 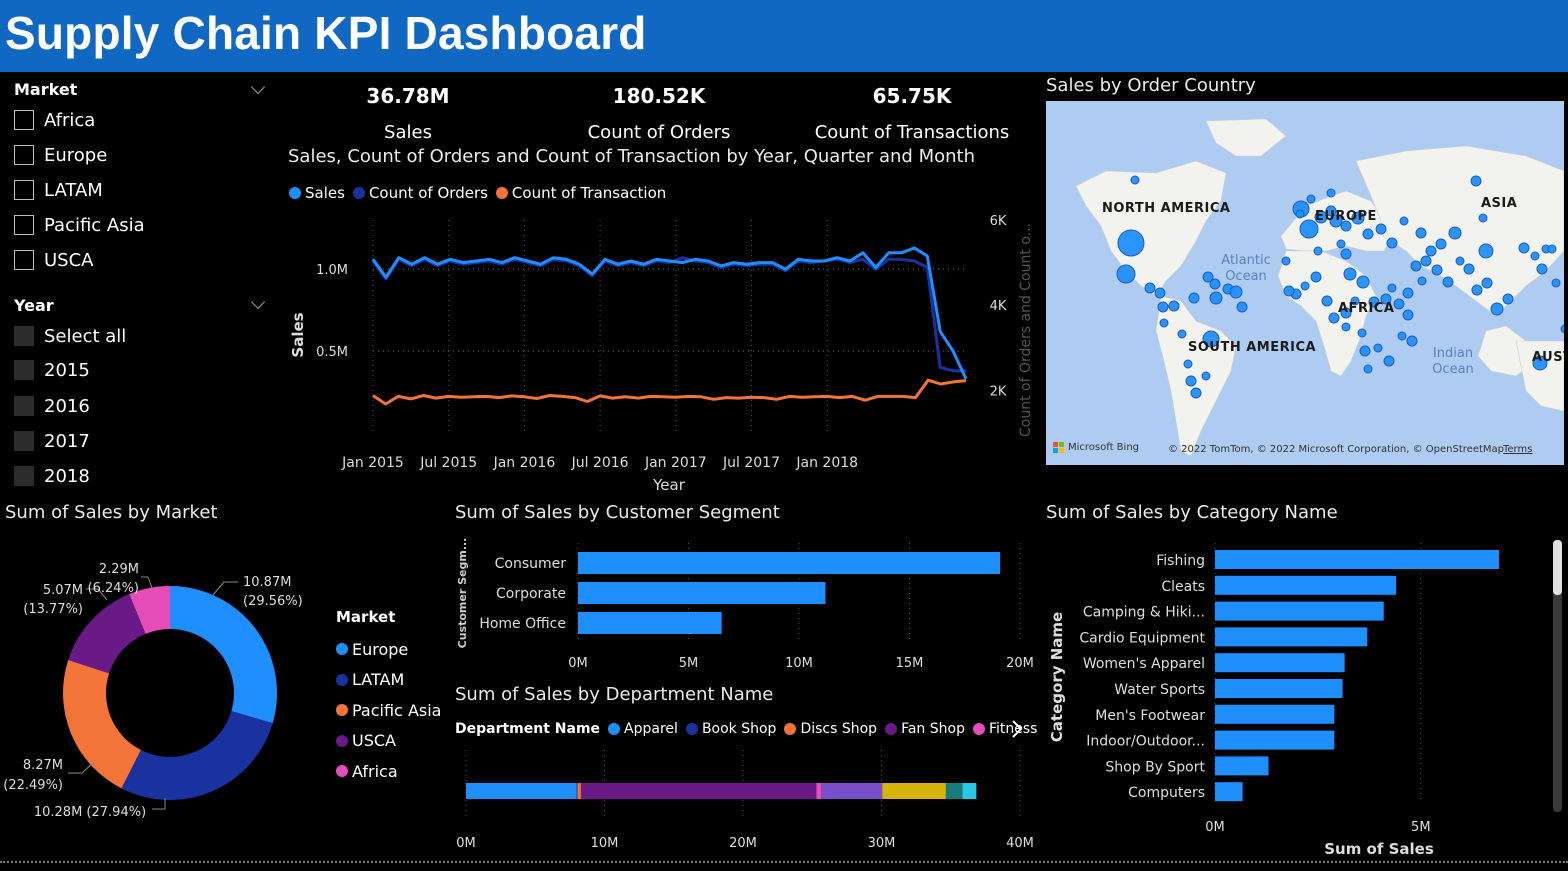 I want to click on kpi-sales-value: 36.78M, so click(x=408, y=96).